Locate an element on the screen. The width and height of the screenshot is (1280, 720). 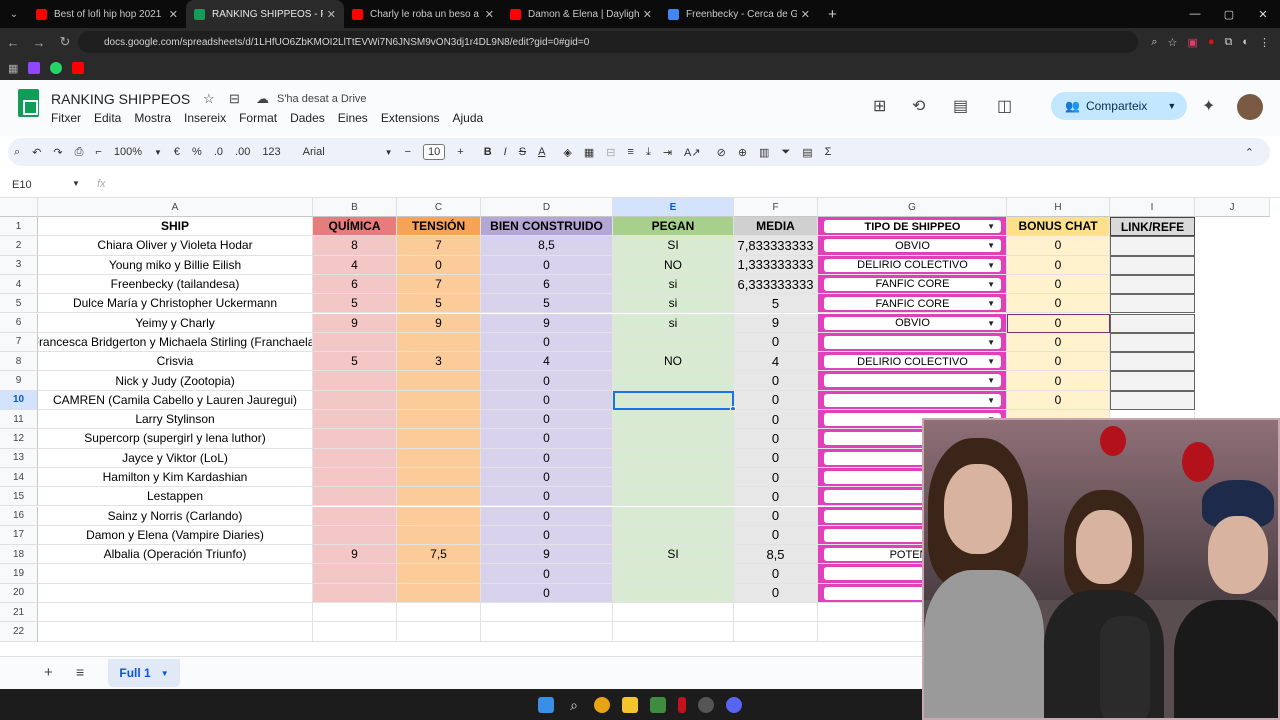
italic-icon: I is located at coordinates (505, 152).